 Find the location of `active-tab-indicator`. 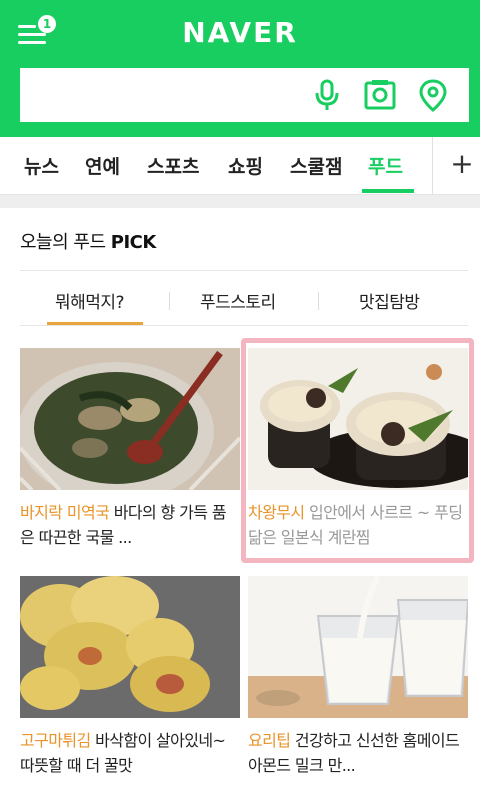

active-tab-indicator is located at coordinates (388, 191).